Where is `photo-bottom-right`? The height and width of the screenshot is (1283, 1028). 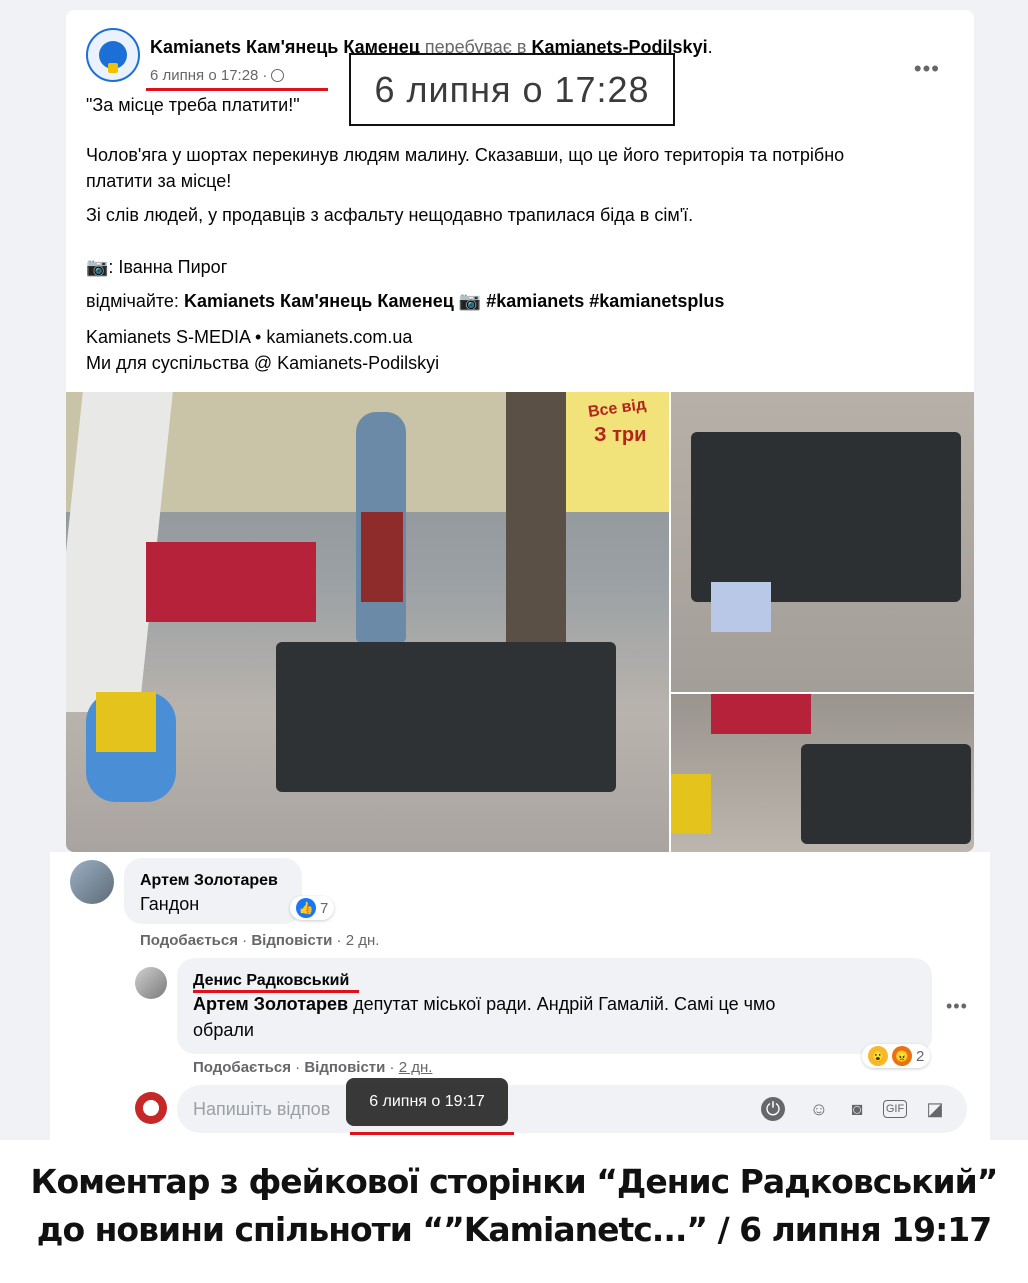 photo-bottom-right is located at coordinates (822, 773).